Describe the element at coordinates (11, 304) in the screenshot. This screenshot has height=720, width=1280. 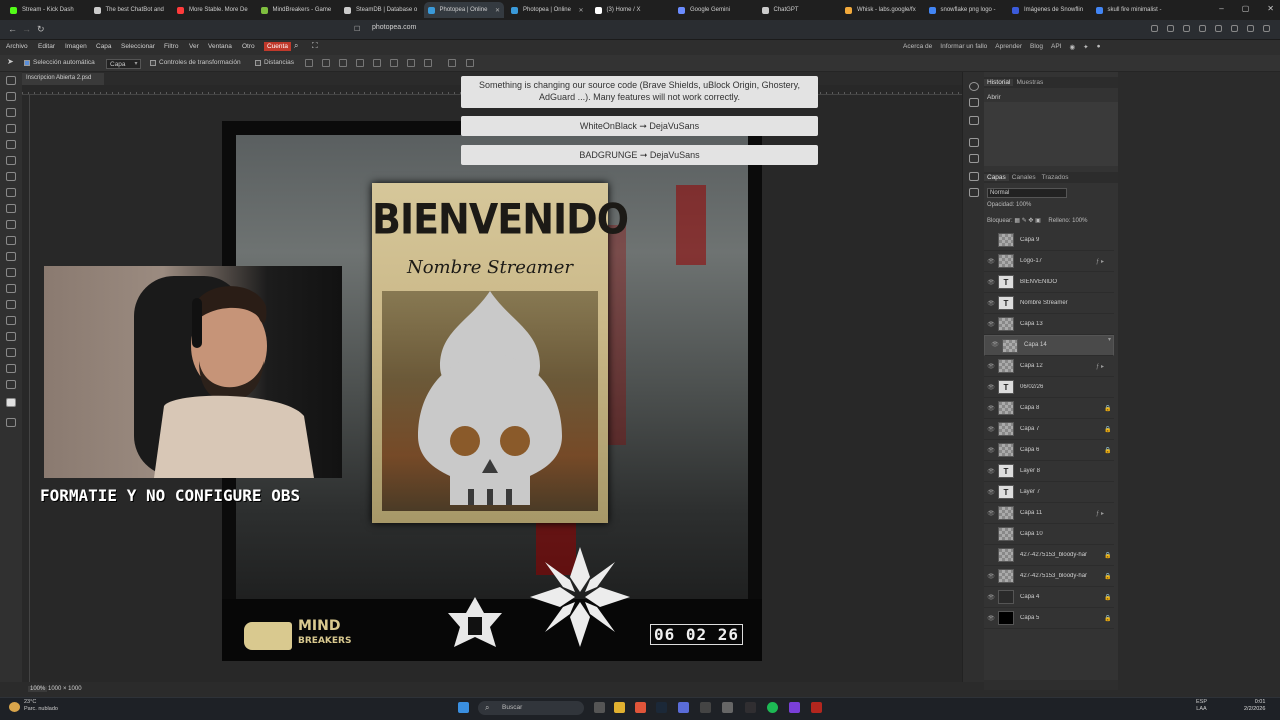
I see `pen-tool-icon` at that location.